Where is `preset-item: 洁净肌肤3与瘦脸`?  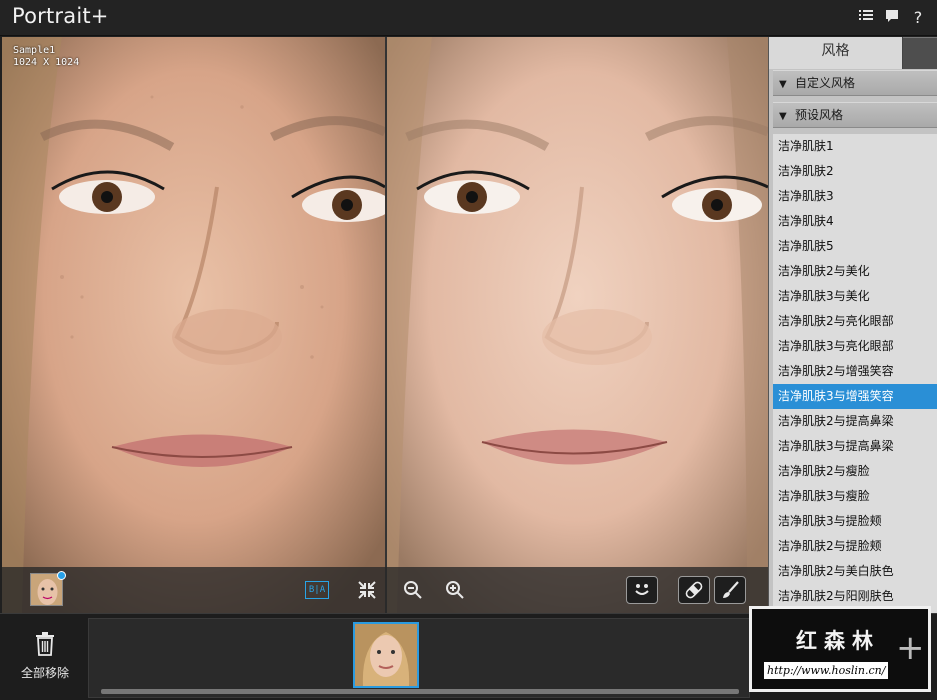
preset-item: 洁净肌肤3与瘦脸 is located at coordinates (855, 496).